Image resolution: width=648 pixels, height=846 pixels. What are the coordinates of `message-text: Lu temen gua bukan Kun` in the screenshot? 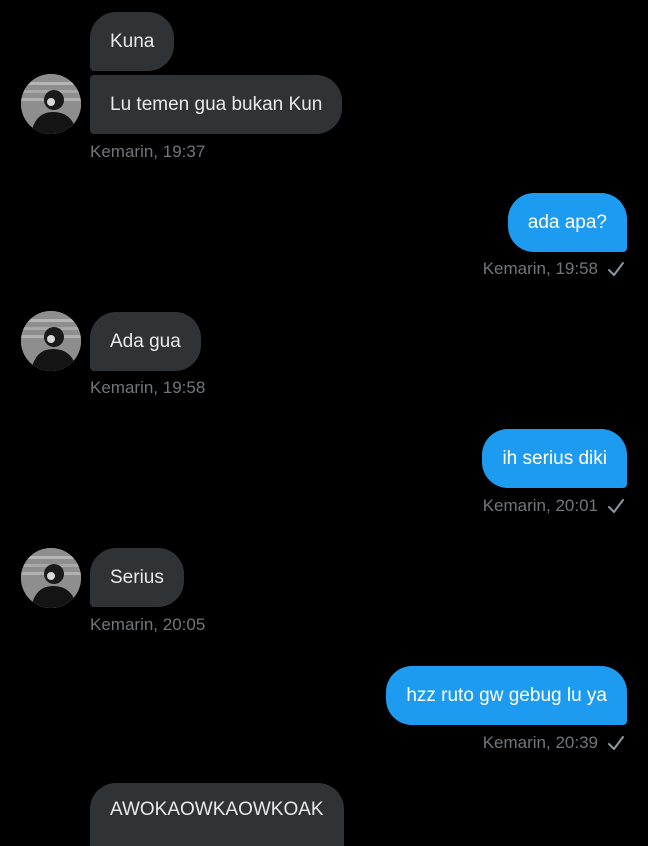 It's located at (216, 104).